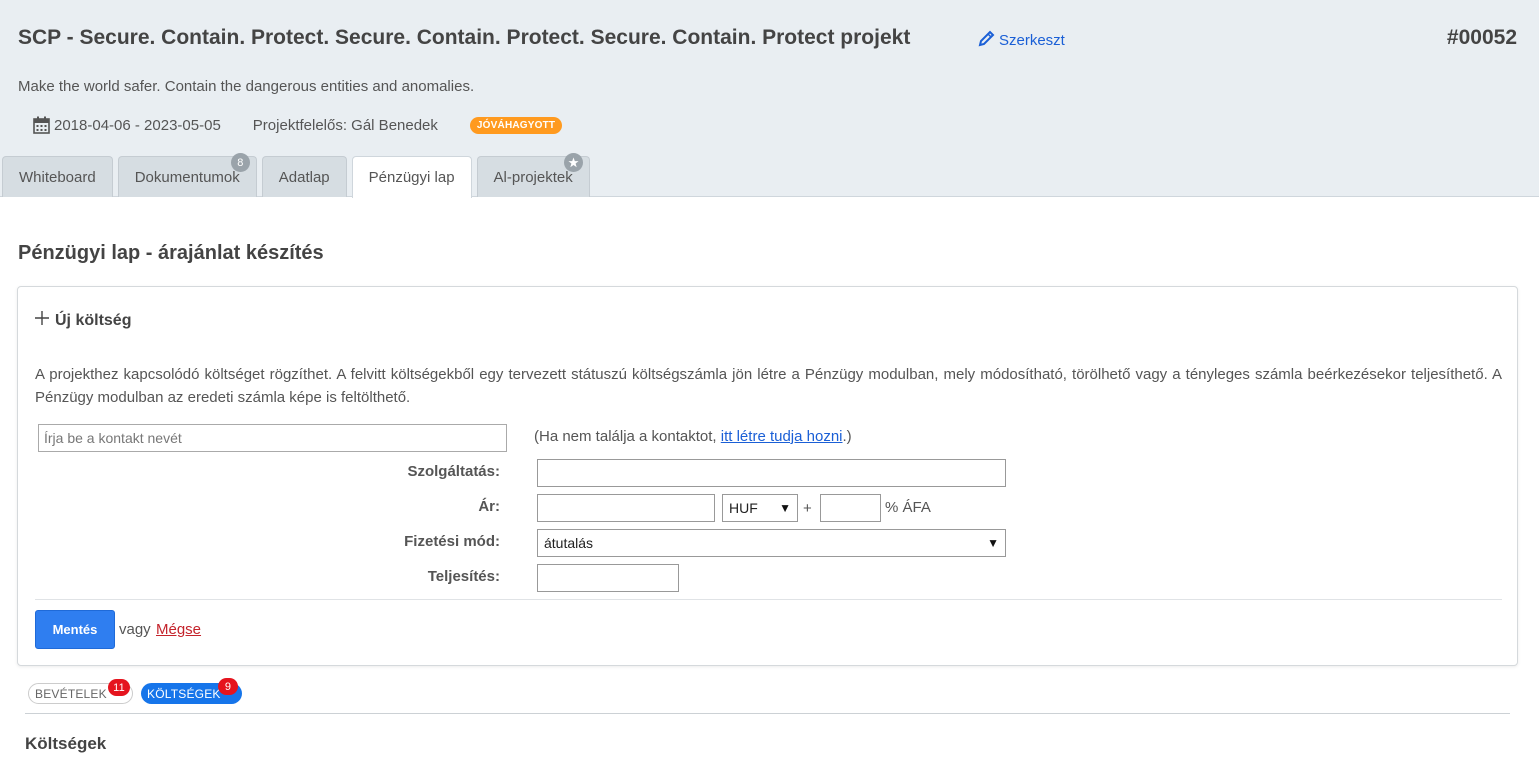 This screenshot has height=764, width=1539. I want to click on tab-whiteboard: Whiteboard, so click(57, 176).